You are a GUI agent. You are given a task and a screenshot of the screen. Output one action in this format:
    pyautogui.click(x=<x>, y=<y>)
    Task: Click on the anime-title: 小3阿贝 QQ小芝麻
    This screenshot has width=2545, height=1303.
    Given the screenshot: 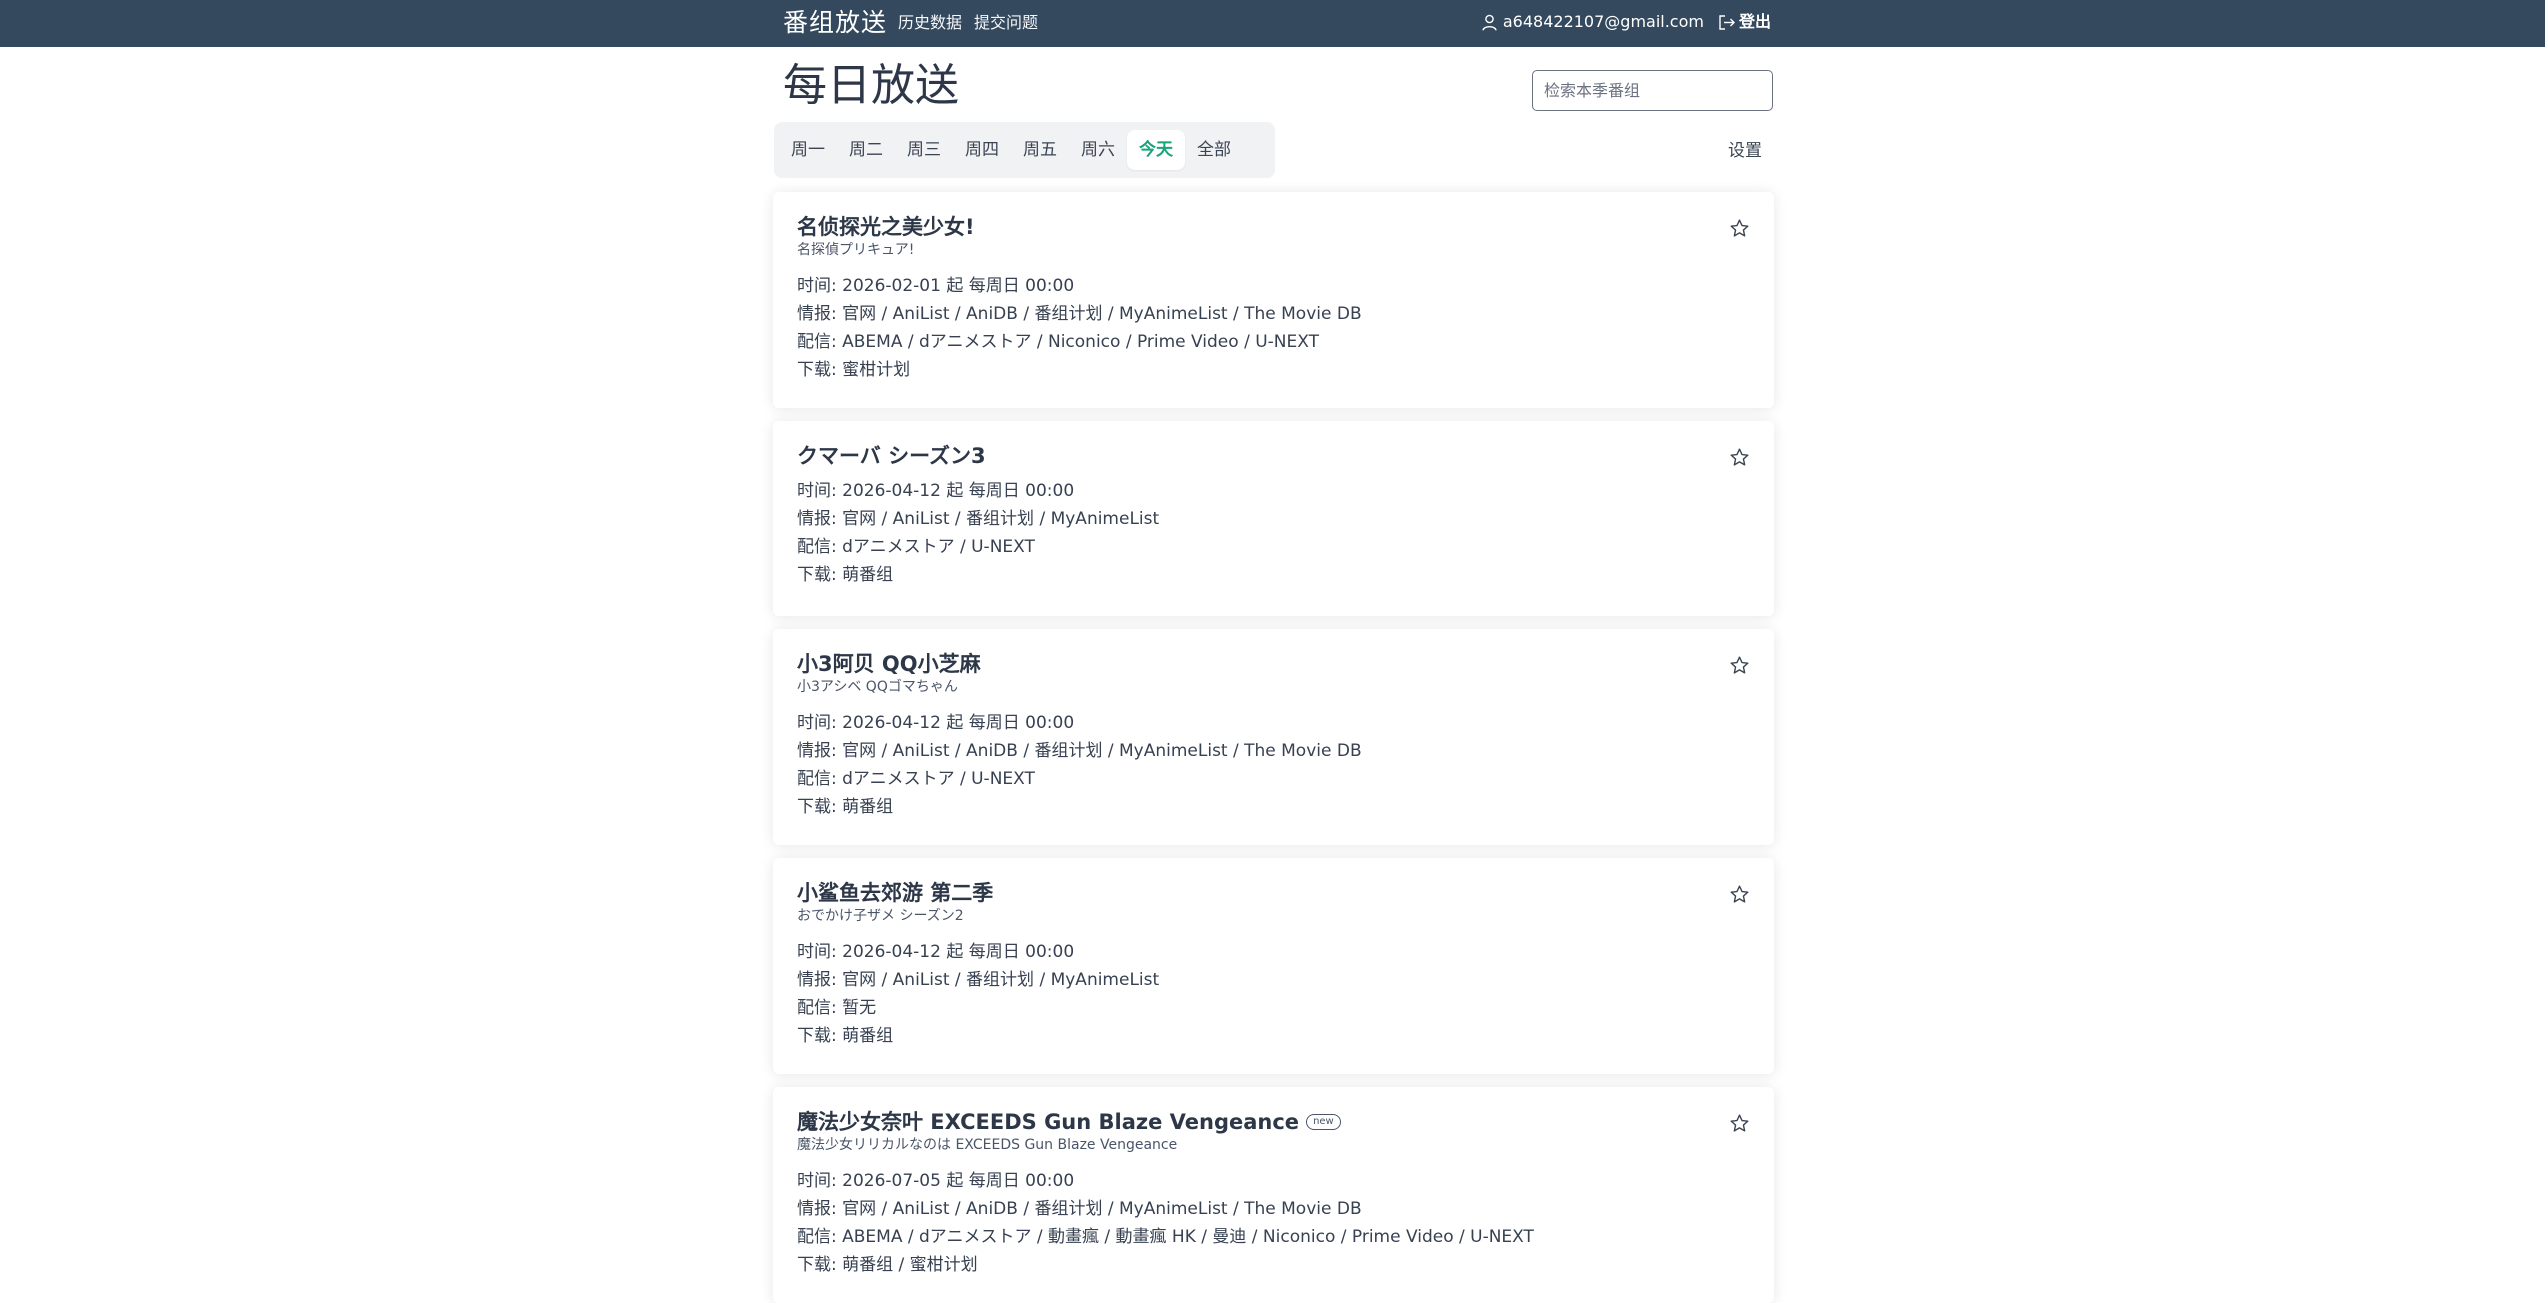 What is the action you would take?
    pyautogui.click(x=889, y=664)
    